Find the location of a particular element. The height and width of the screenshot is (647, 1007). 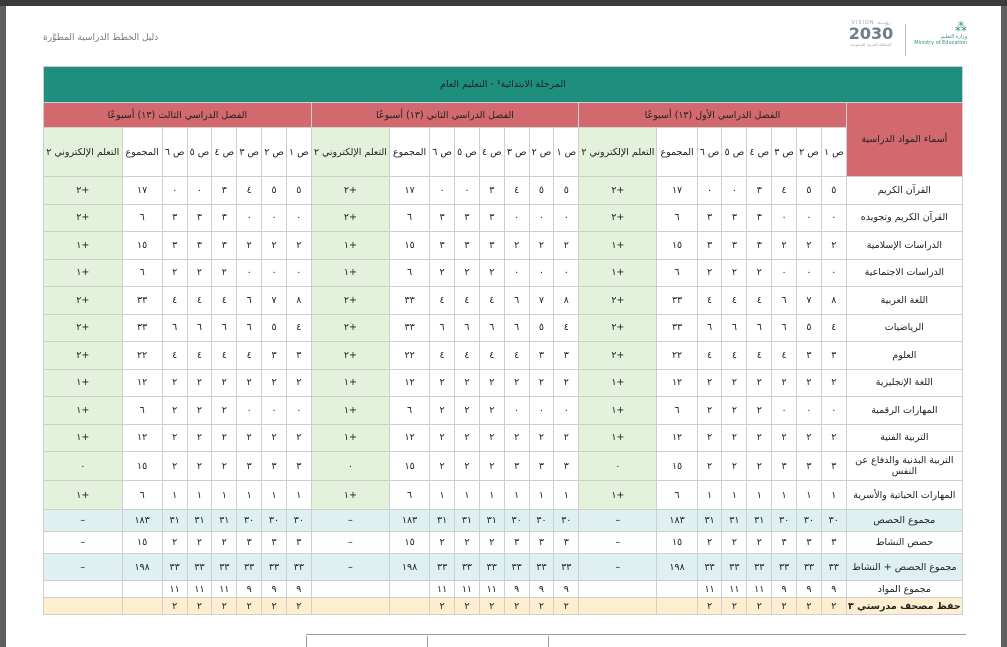

subject-name: التربية البدنية والدفاع عن النفس is located at coordinates (904, 466).